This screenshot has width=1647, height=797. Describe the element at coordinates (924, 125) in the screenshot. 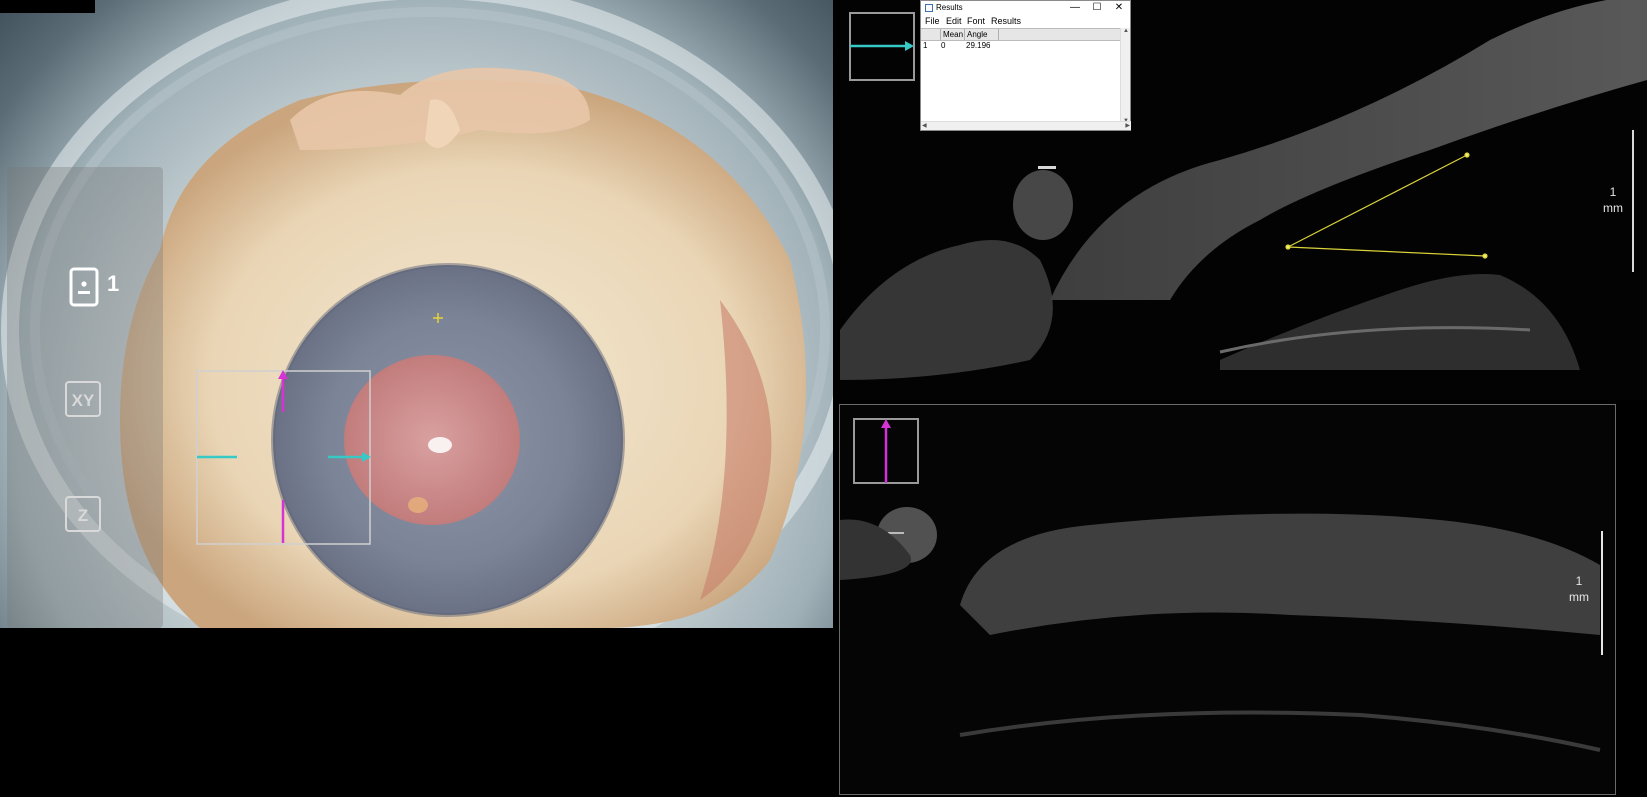

I see `scroll-left-icon: ◀` at that location.